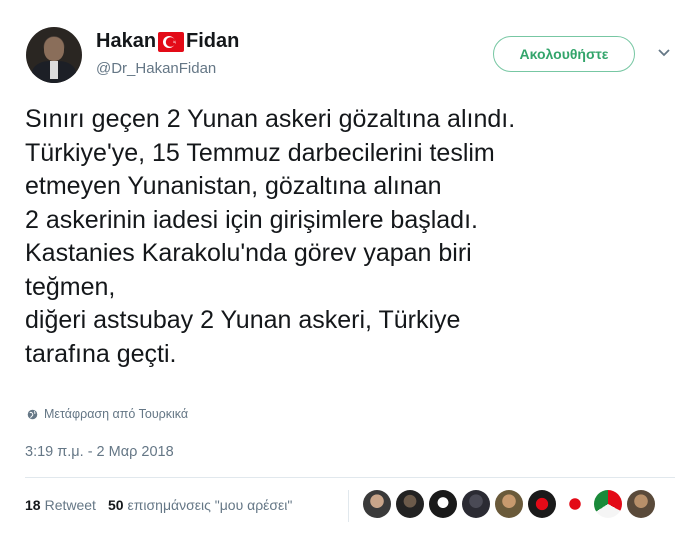 The height and width of the screenshot is (541, 696). What do you see at coordinates (126, 41) in the screenshot?
I see `display-name-first: Hakan` at bounding box center [126, 41].